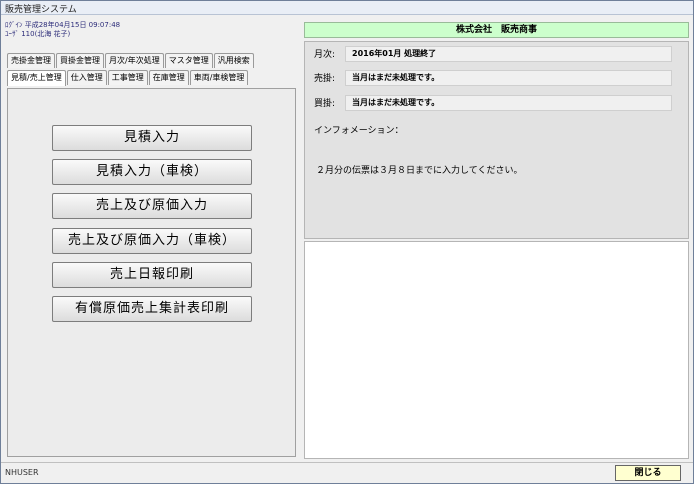 This screenshot has height=484, width=694. I want to click on tab-search: 汎用検索, so click(233, 60).